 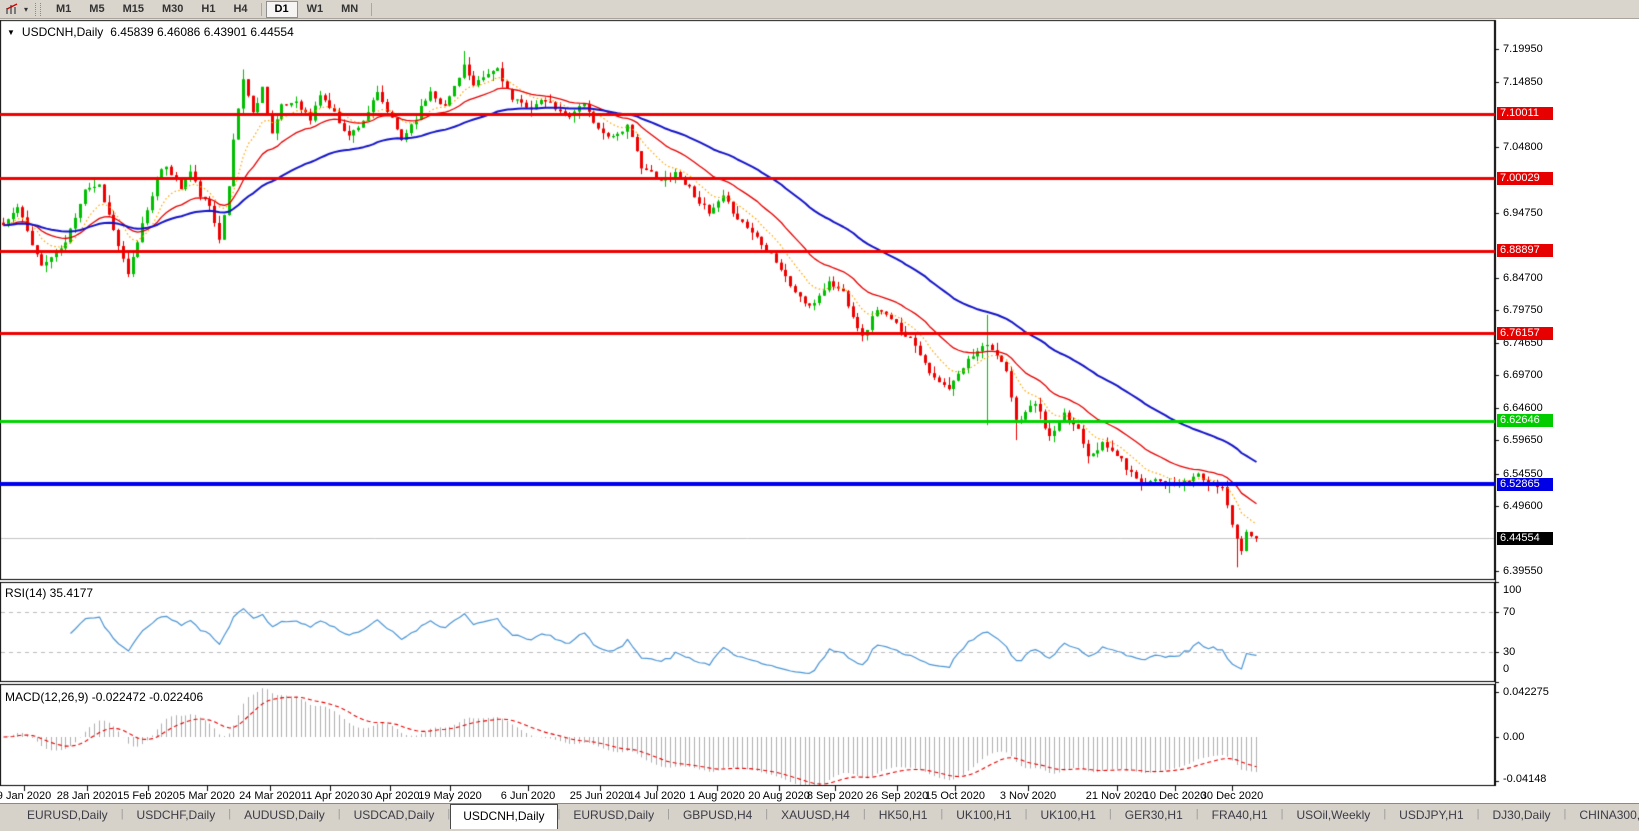 What do you see at coordinates (1509, 612) in the screenshot?
I see `rsi-axis-label: 70` at bounding box center [1509, 612].